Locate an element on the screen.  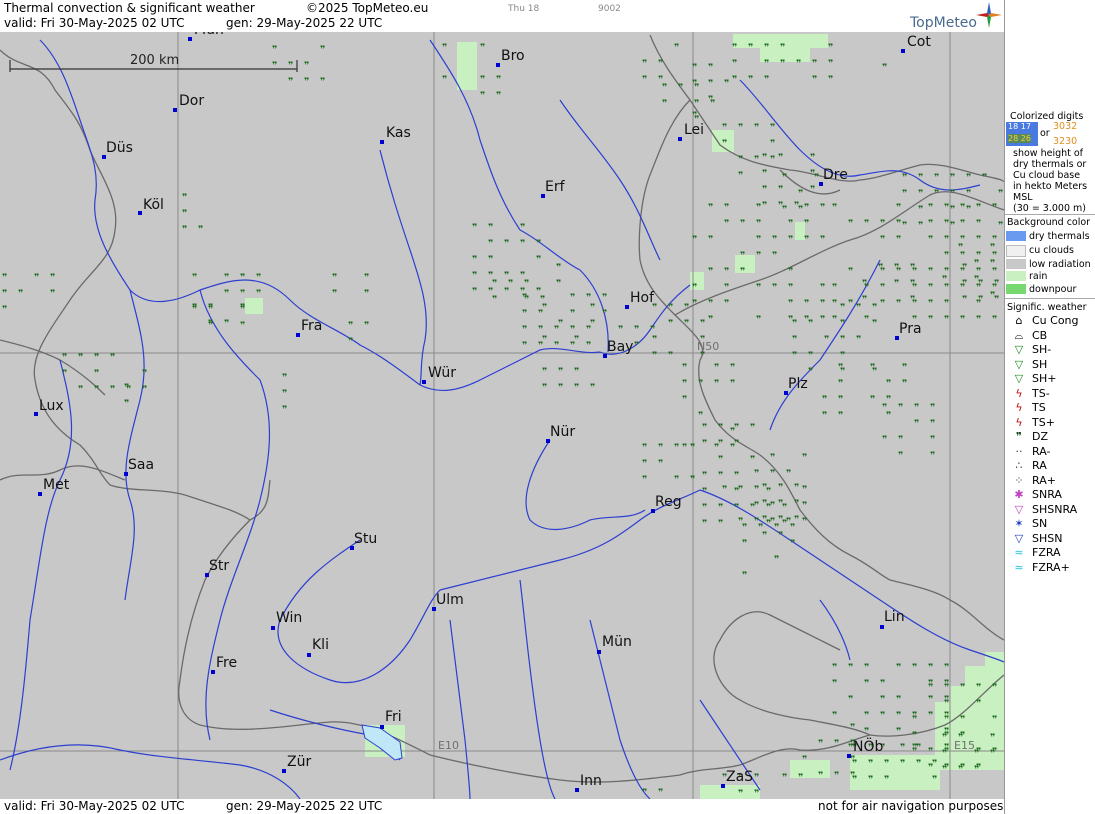
city-marker-bro is located at coordinates (498, 65).